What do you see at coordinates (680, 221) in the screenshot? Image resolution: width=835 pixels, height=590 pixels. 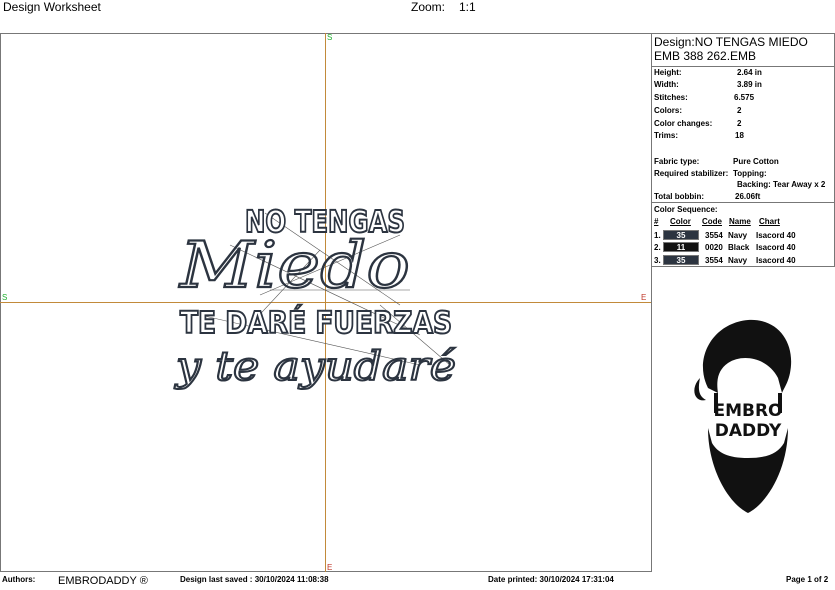 I see `col-color-header: Color` at bounding box center [680, 221].